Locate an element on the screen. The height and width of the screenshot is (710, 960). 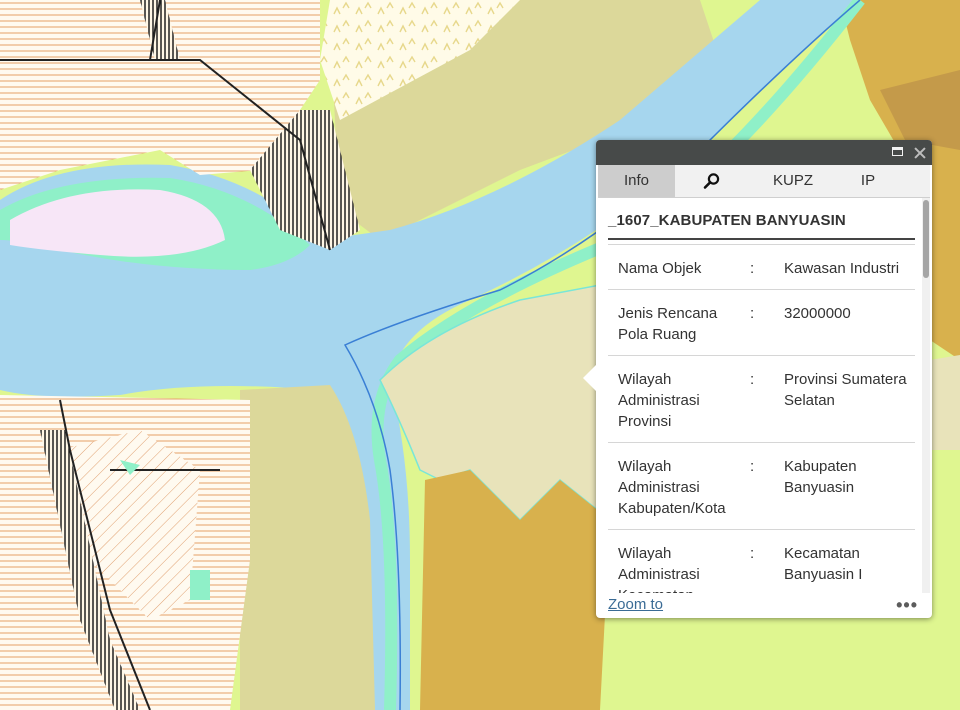
attribute-label: Wilayah Administrasi Kecamatan is located at coordinates (659, 569).